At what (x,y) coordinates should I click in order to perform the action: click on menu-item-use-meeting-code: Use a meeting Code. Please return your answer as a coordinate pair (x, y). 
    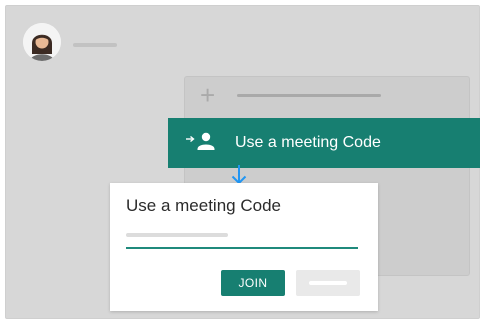
    Looking at the image, I should click on (324, 143).